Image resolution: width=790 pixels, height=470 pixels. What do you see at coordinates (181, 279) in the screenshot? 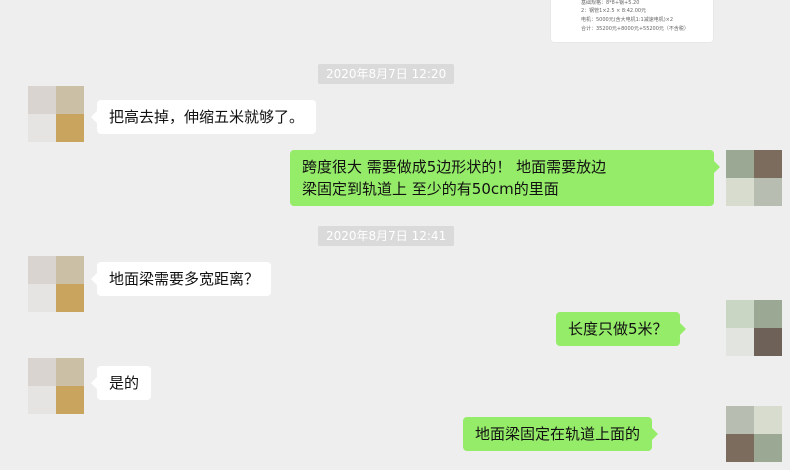
I see `message-bubble-received: 地面梁需要多宽距离？` at bounding box center [181, 279].